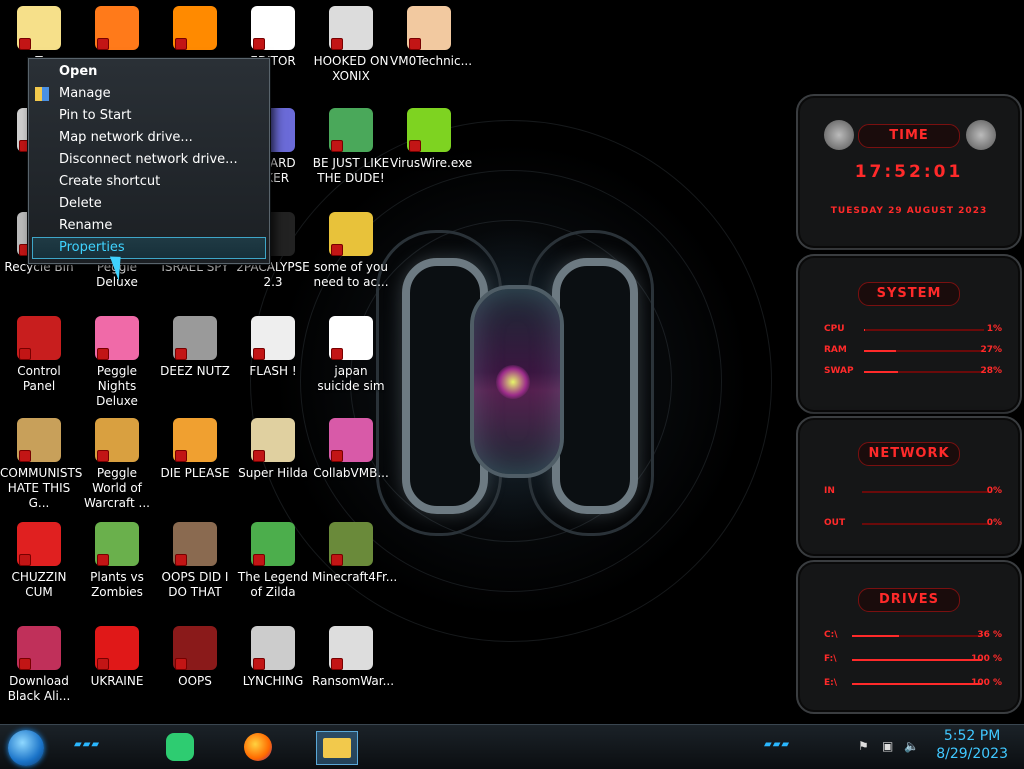 The image size is (1024, 769). Describe the element at coordinates (149, 204) in the screenshot. I see `menu-item-delete: Delete` at that location.